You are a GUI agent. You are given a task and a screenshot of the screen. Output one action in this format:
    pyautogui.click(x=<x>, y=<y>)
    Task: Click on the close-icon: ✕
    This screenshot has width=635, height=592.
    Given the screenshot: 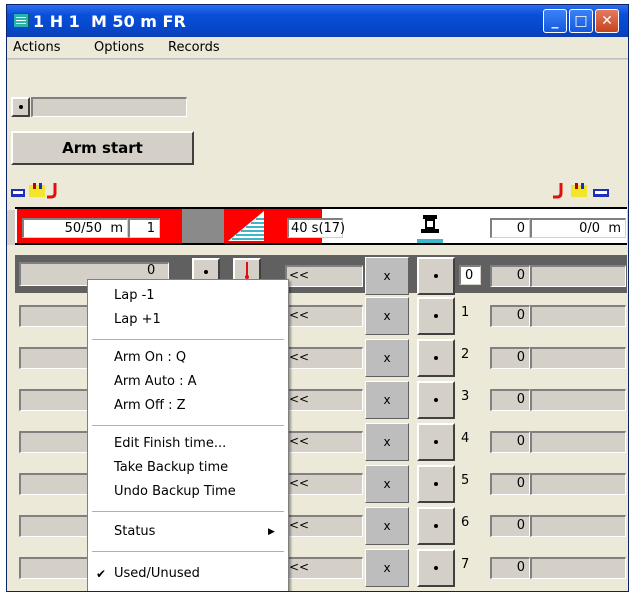 What is the action you would take?
    pyautogui.click(x=607, y=21)
    